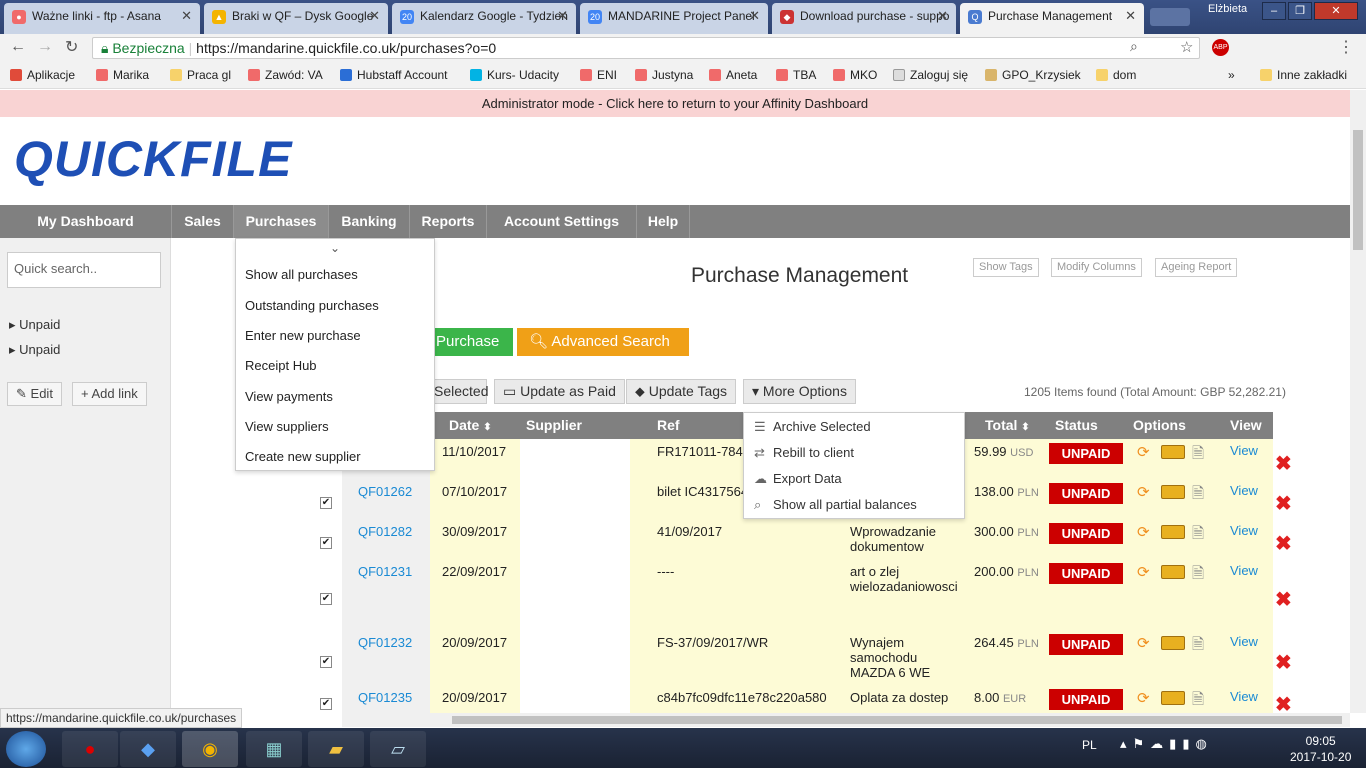  I want to click on new-purchase-button: Purchase, so click(470, 342).